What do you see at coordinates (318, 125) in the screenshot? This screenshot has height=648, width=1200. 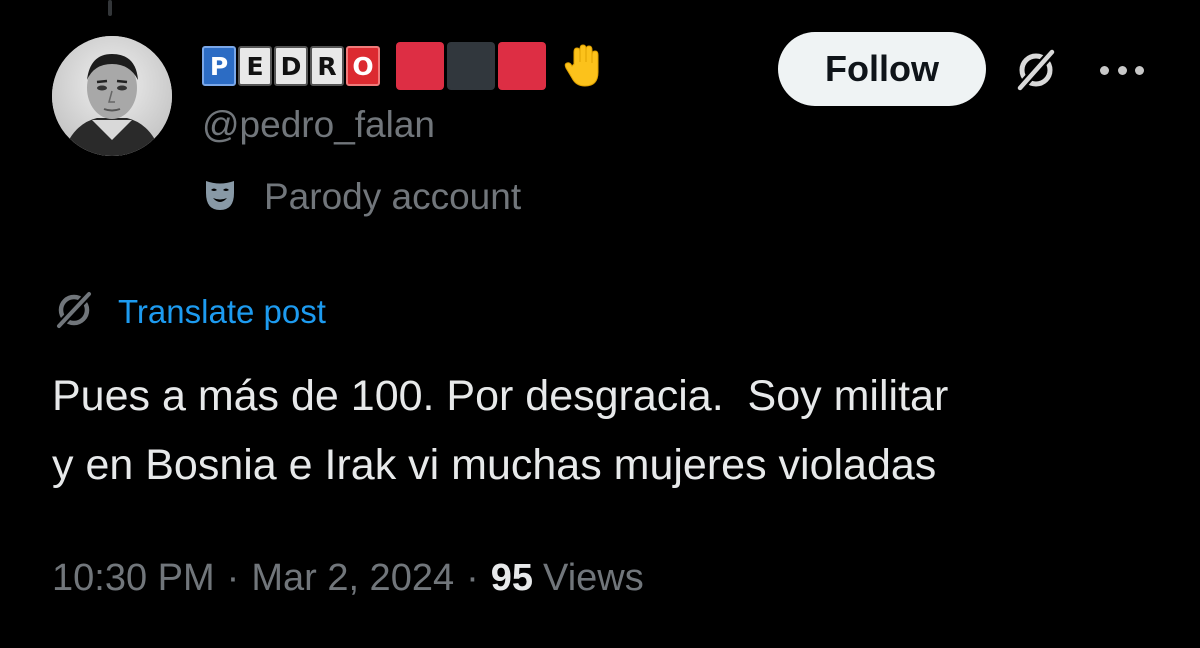 I see `user-handle: @pedro_falan` at bounding box center [318, 125].